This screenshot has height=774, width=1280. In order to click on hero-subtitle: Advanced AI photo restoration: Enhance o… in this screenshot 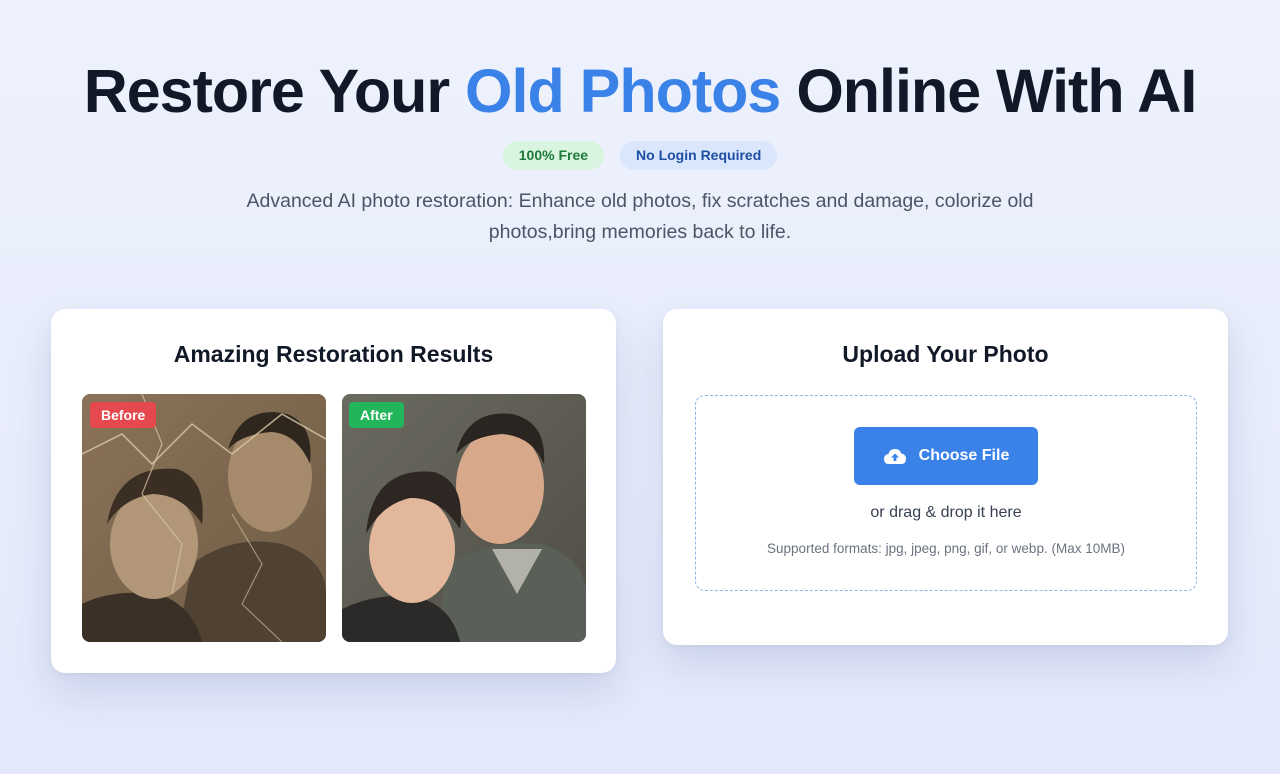, I will do `click(640, 216)`.